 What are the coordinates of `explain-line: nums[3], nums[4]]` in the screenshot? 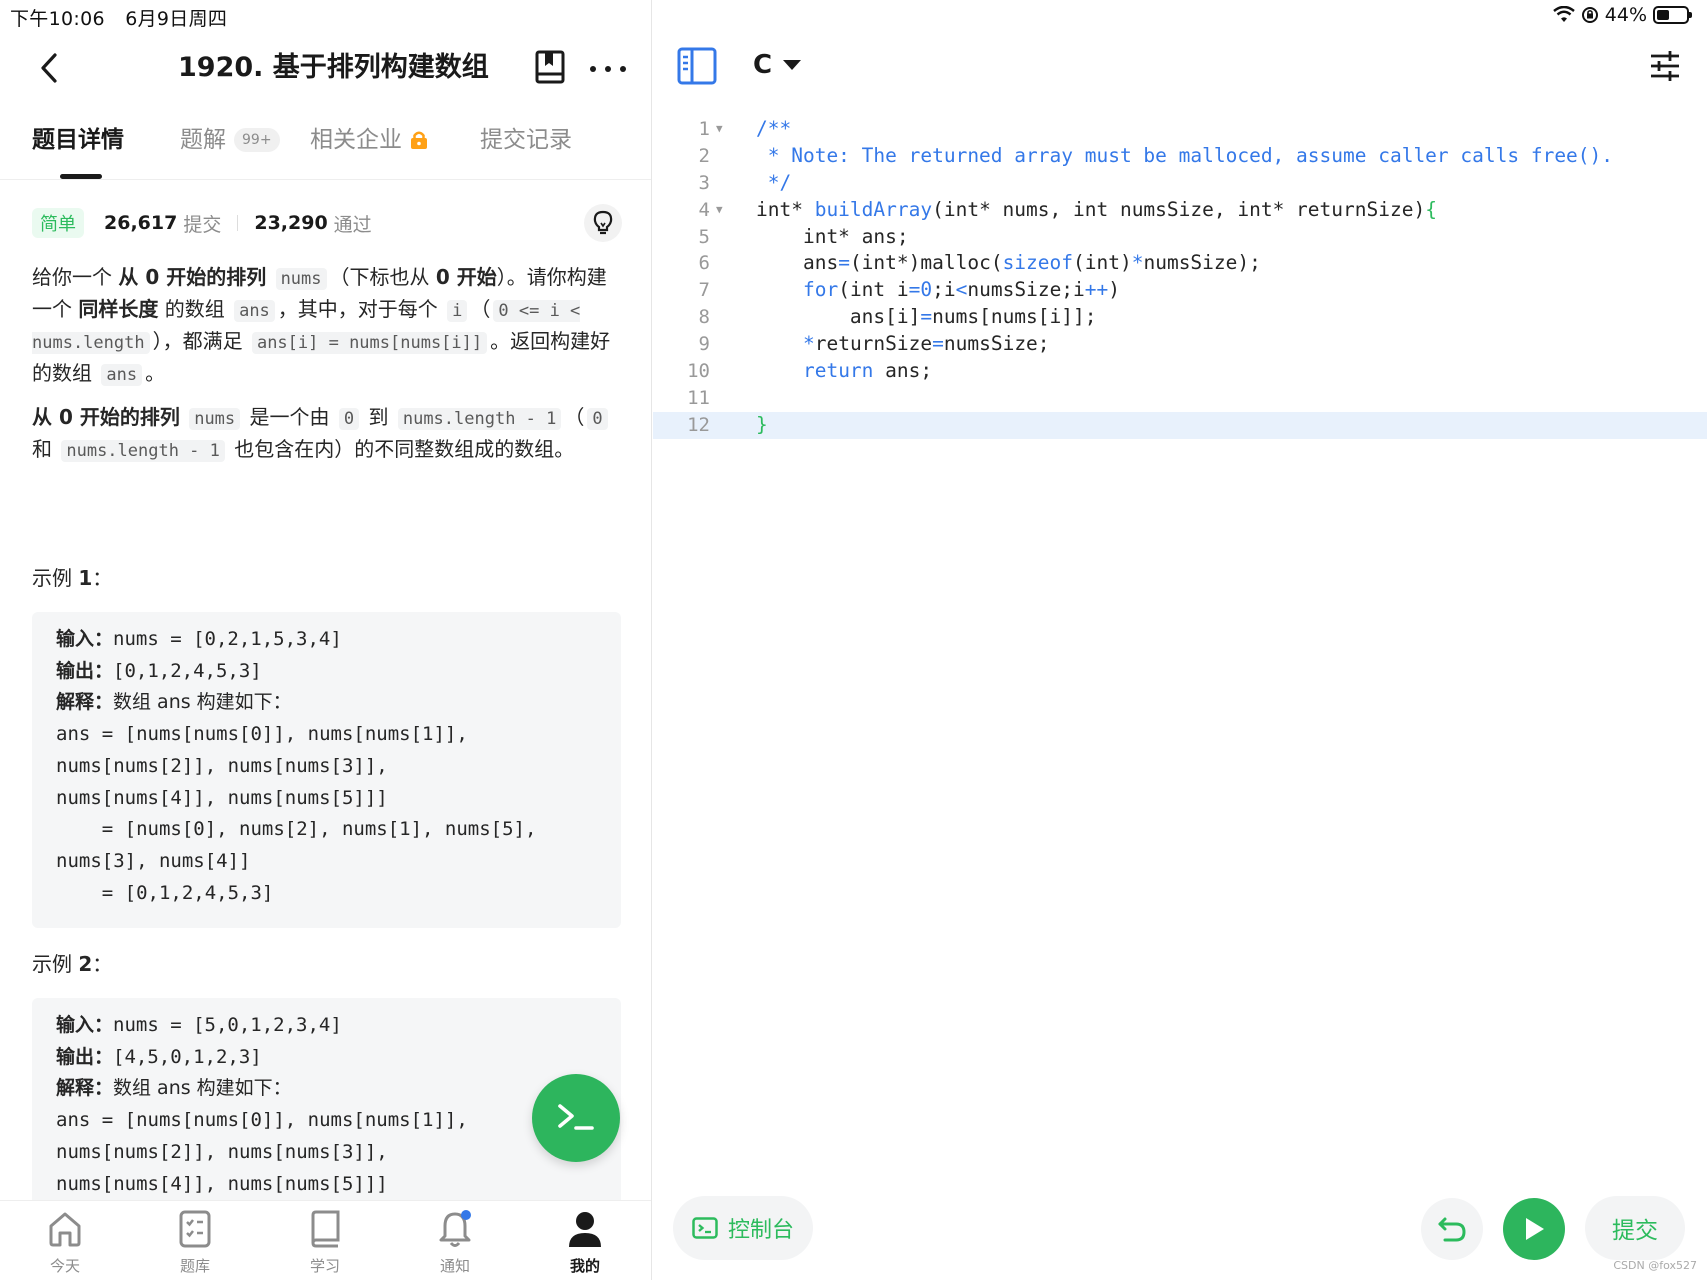 It's located at (153, 860).